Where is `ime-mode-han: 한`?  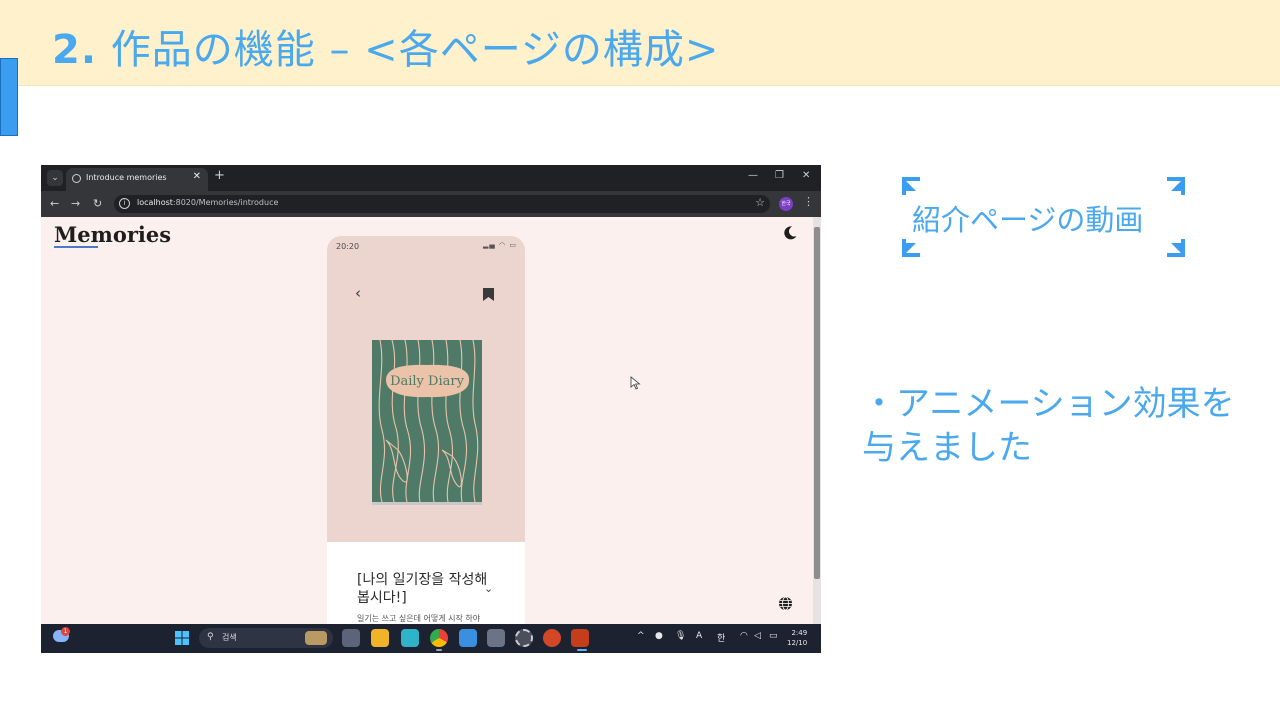
ime-mode-han: 한 is located at coordinates (721, 637).